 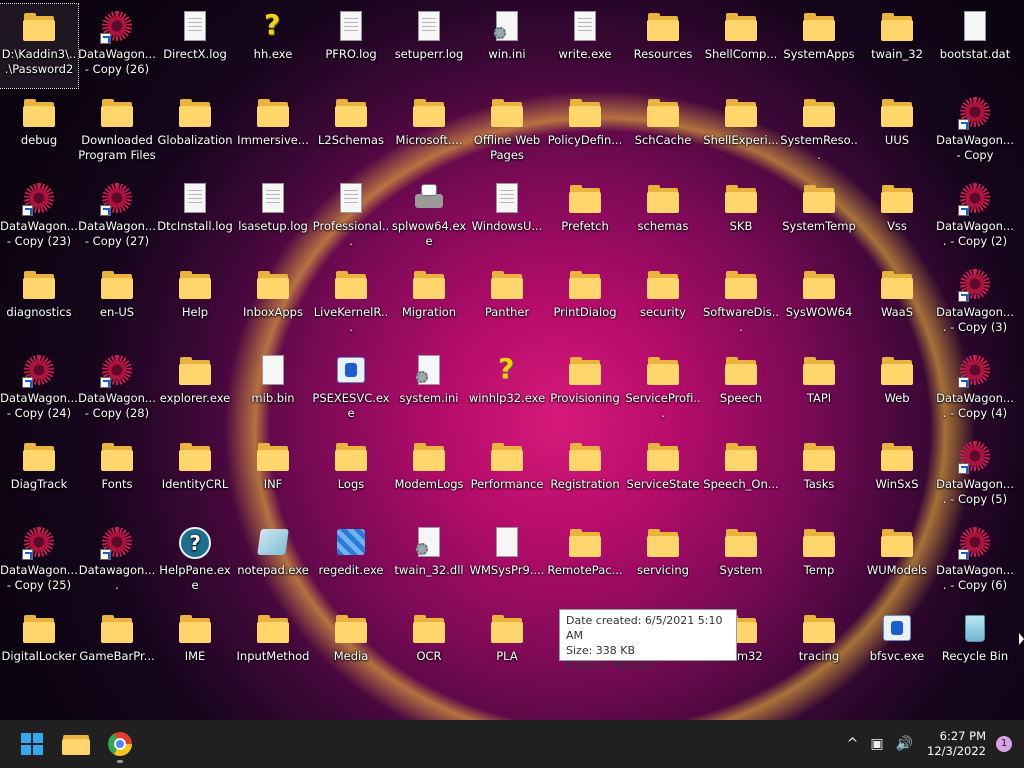 What do you see at coordinates (741, 562) in the screenshot?
I see `desktop-icon: System` at bounding box center [741, 562].